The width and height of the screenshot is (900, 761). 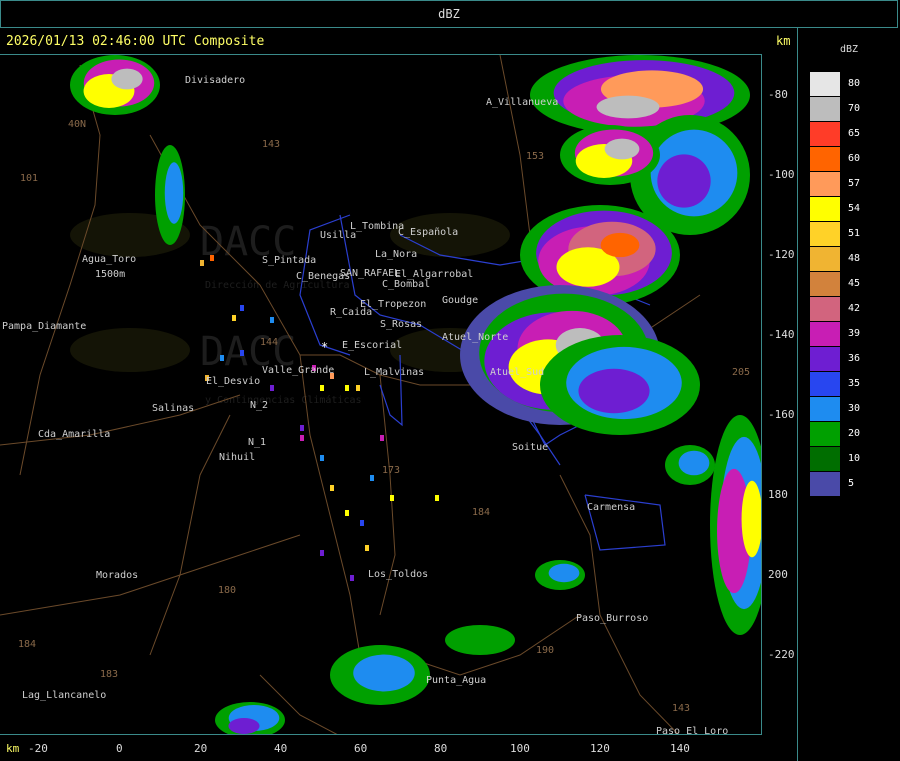 I want to click on route-label: 173, so click(x=391, y=470).